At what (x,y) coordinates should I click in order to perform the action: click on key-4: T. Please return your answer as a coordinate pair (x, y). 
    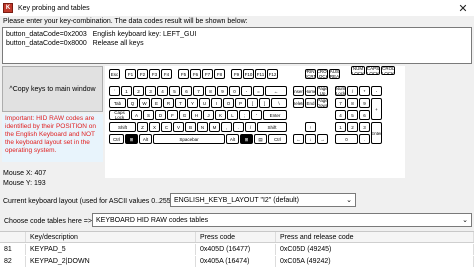
    Looking at the image, I should click on (180, 103).